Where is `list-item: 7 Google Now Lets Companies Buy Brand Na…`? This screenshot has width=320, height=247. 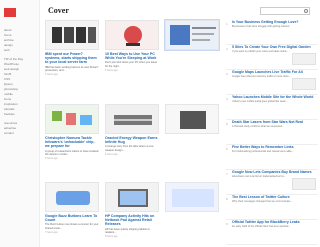 list-item: 7 Google Now Lets Companies Buy Brand Na… is located at coordinates (272, 182).